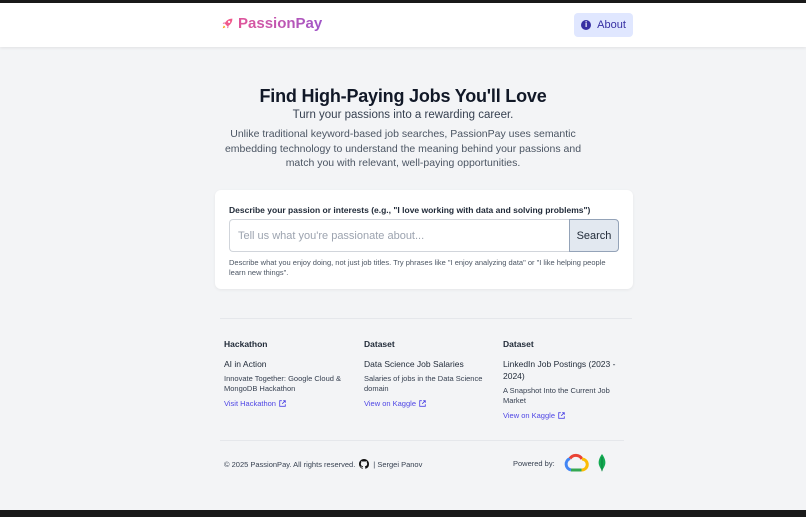  I want to click on brand-logo: PassionPay, so click(271, 23).